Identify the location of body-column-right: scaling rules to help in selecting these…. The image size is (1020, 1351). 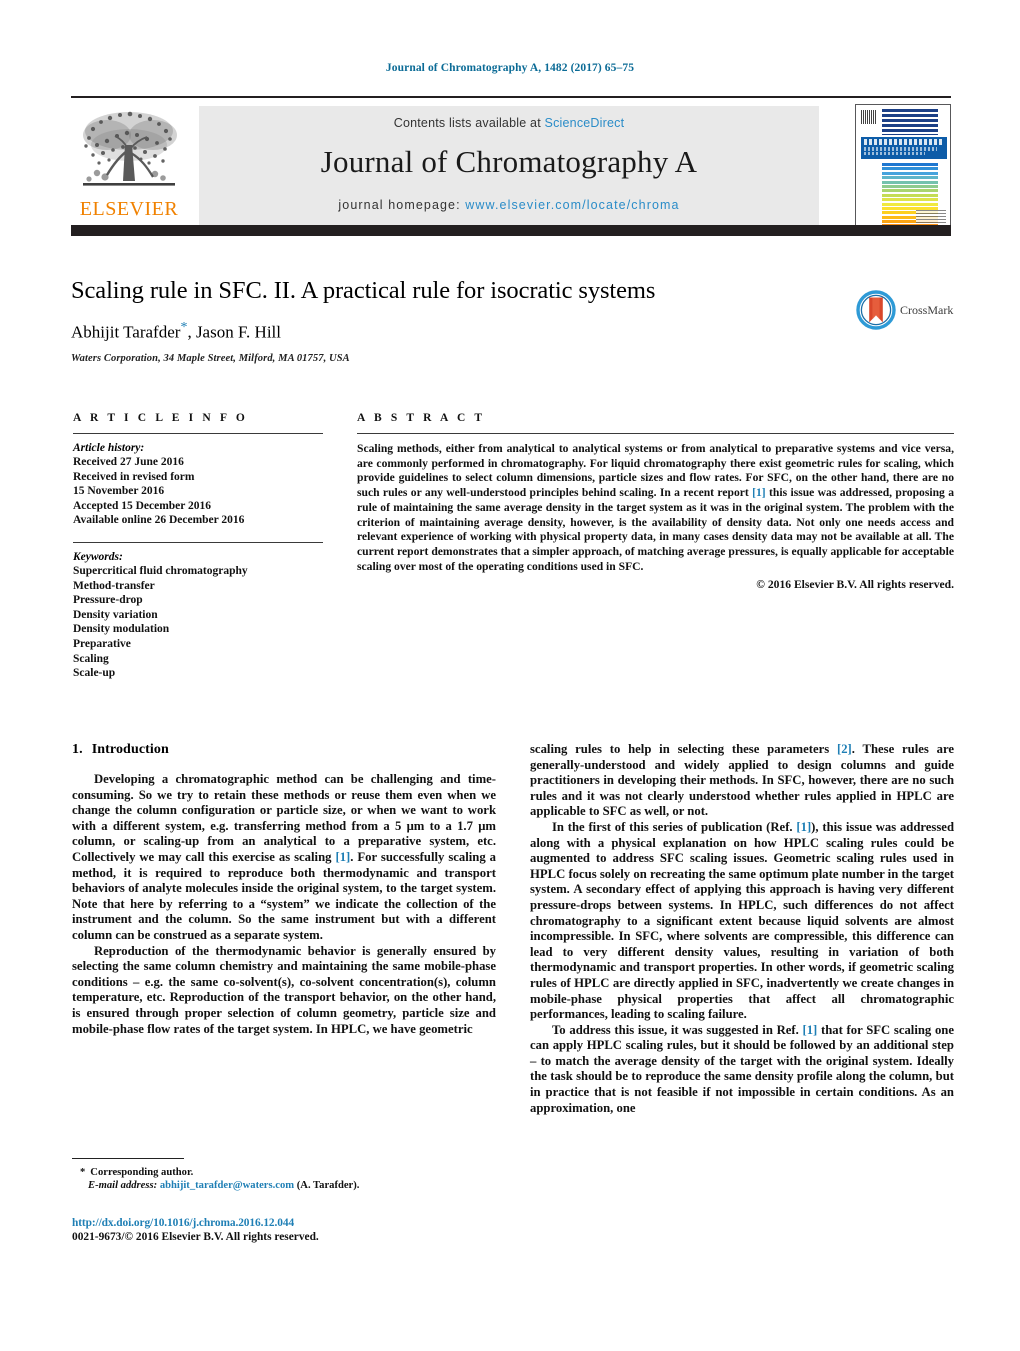
(742, 929).